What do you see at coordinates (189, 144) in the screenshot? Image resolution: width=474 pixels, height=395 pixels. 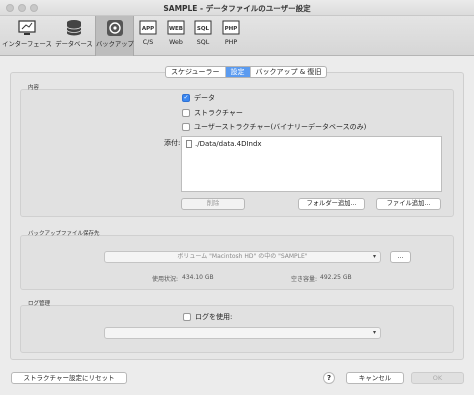 I see `document-icon` at bounding box center [189, 144].